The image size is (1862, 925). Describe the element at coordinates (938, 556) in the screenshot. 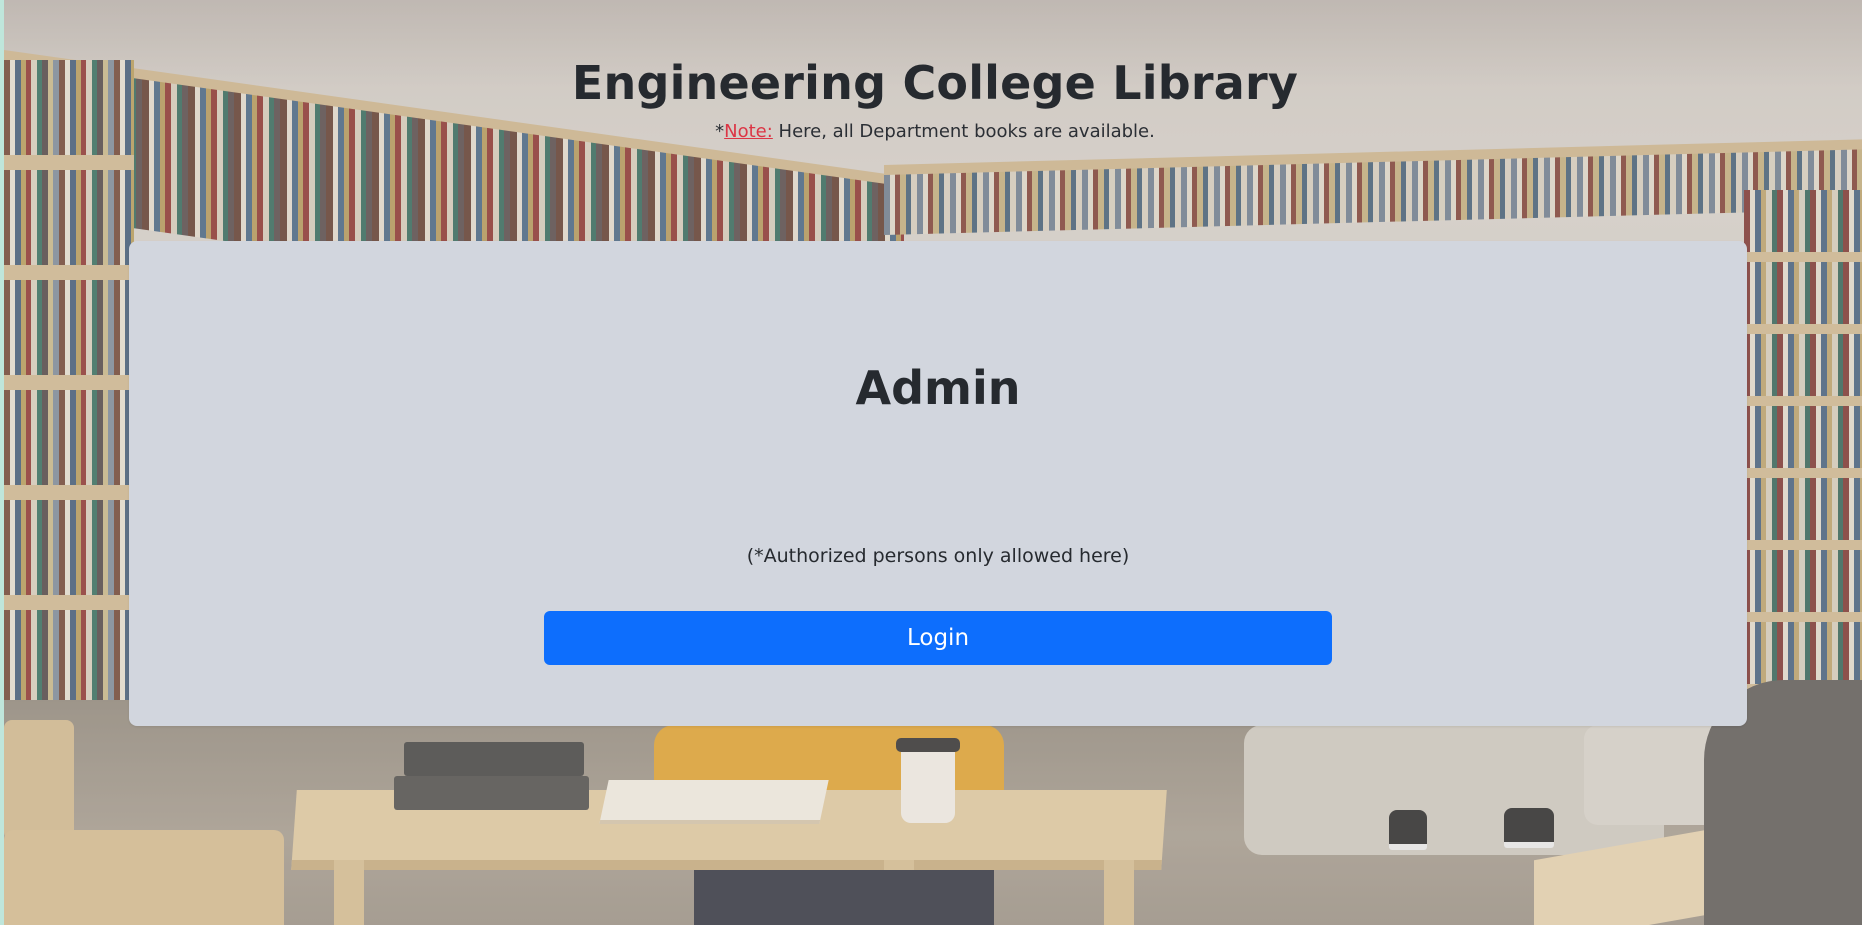

I see `authorized-notice: (*Authorized persons only allowed here)` at that location.